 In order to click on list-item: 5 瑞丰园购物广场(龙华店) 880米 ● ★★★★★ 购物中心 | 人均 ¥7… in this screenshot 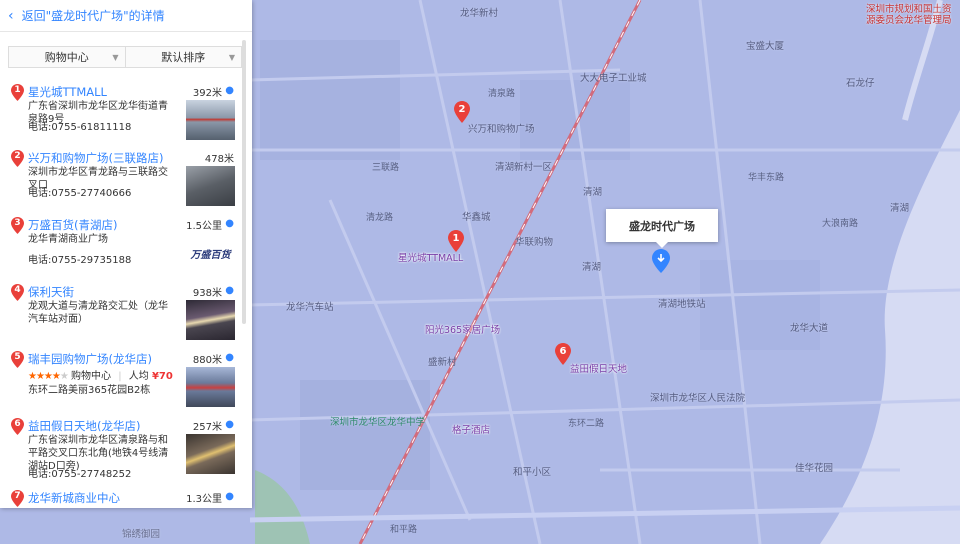, I will do `click(121, 382)`.